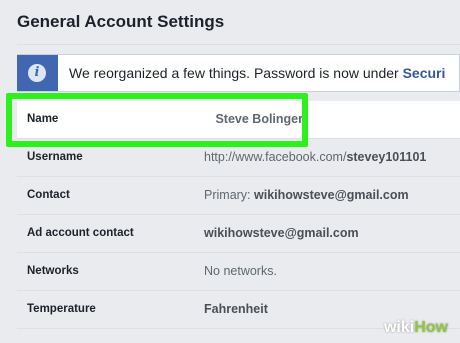 Image resolution: width=460 pixels, height=343 pixels. Describe the element at coordinates (229, 195) in the screenshot. I see `contact-prefix: Primary:` at that location.